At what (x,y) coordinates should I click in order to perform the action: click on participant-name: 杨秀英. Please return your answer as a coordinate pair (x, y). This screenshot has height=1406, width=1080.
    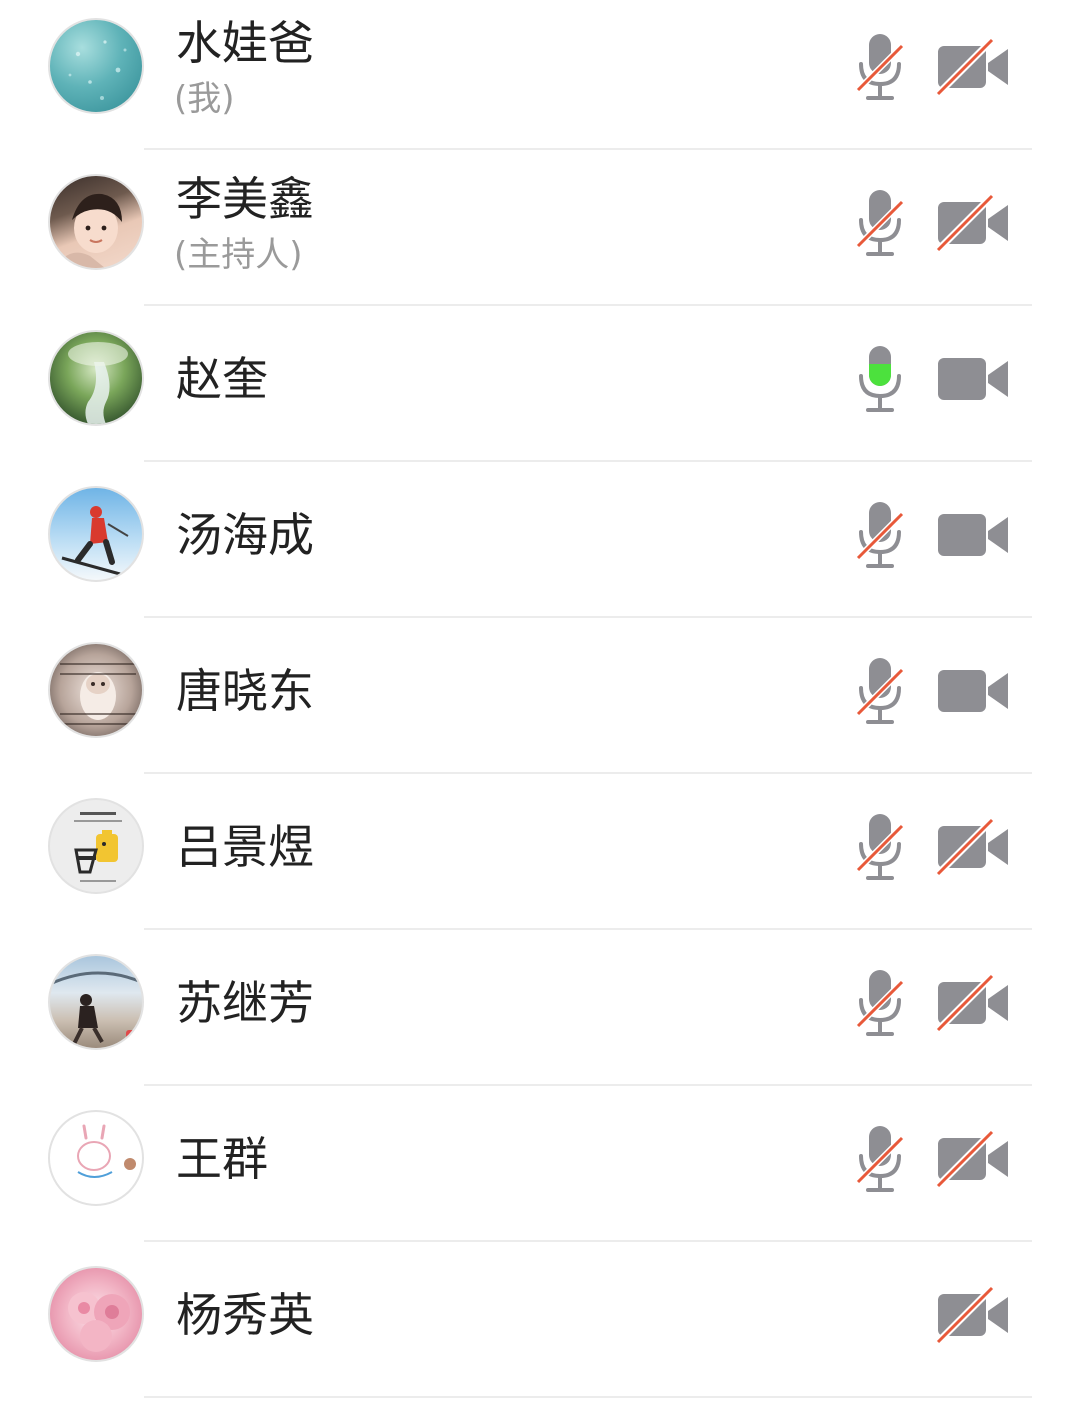
    Looking at the image, I should click on (245, 1315).